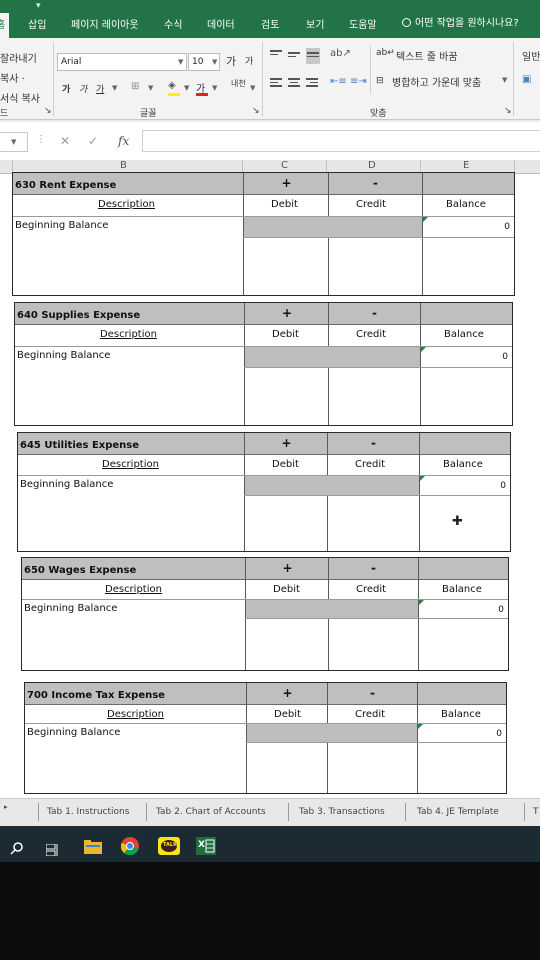 The height and width of the screenshot is (960, 540). Describe the element at coordinates (100, 88) in the screenshot. I see `underline-button: 가` at that location.